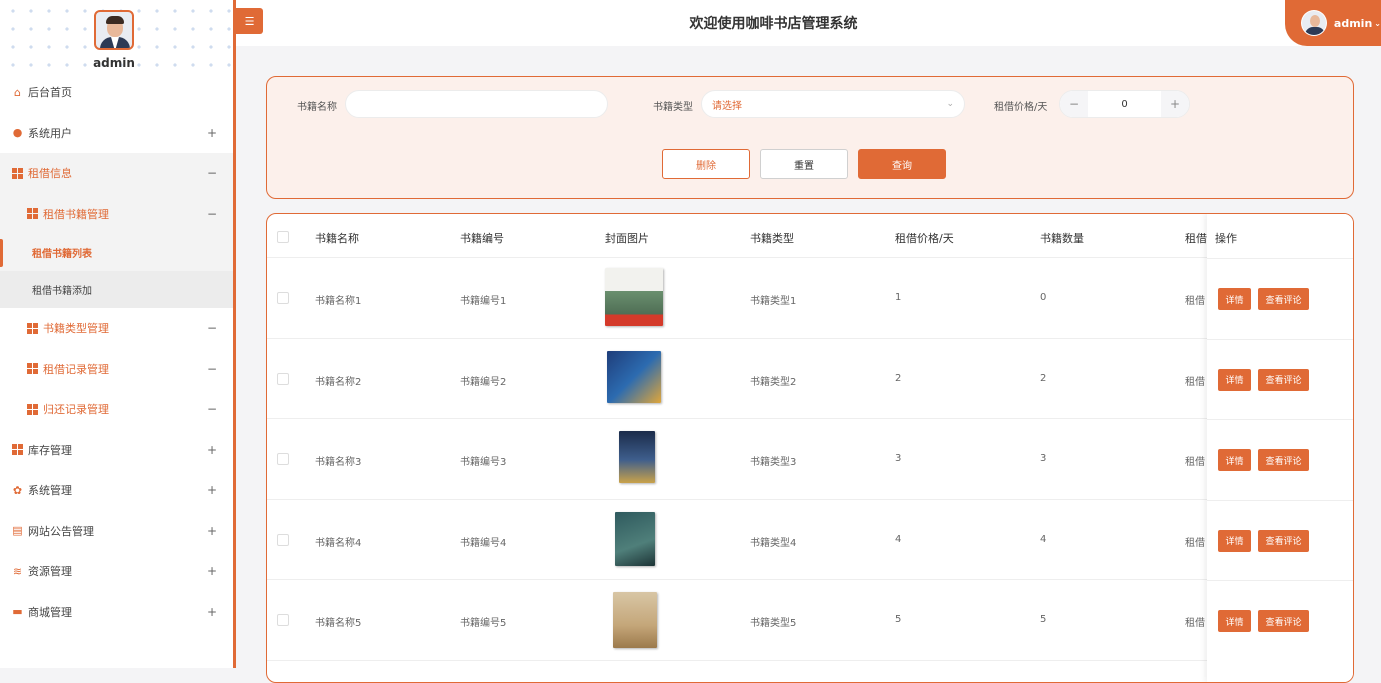 The width and height of the screenshot is (1381, 683). Describe the element at coordinates (772, 238) in the screenshot. I see `column-header: 书籍类型` at that location.